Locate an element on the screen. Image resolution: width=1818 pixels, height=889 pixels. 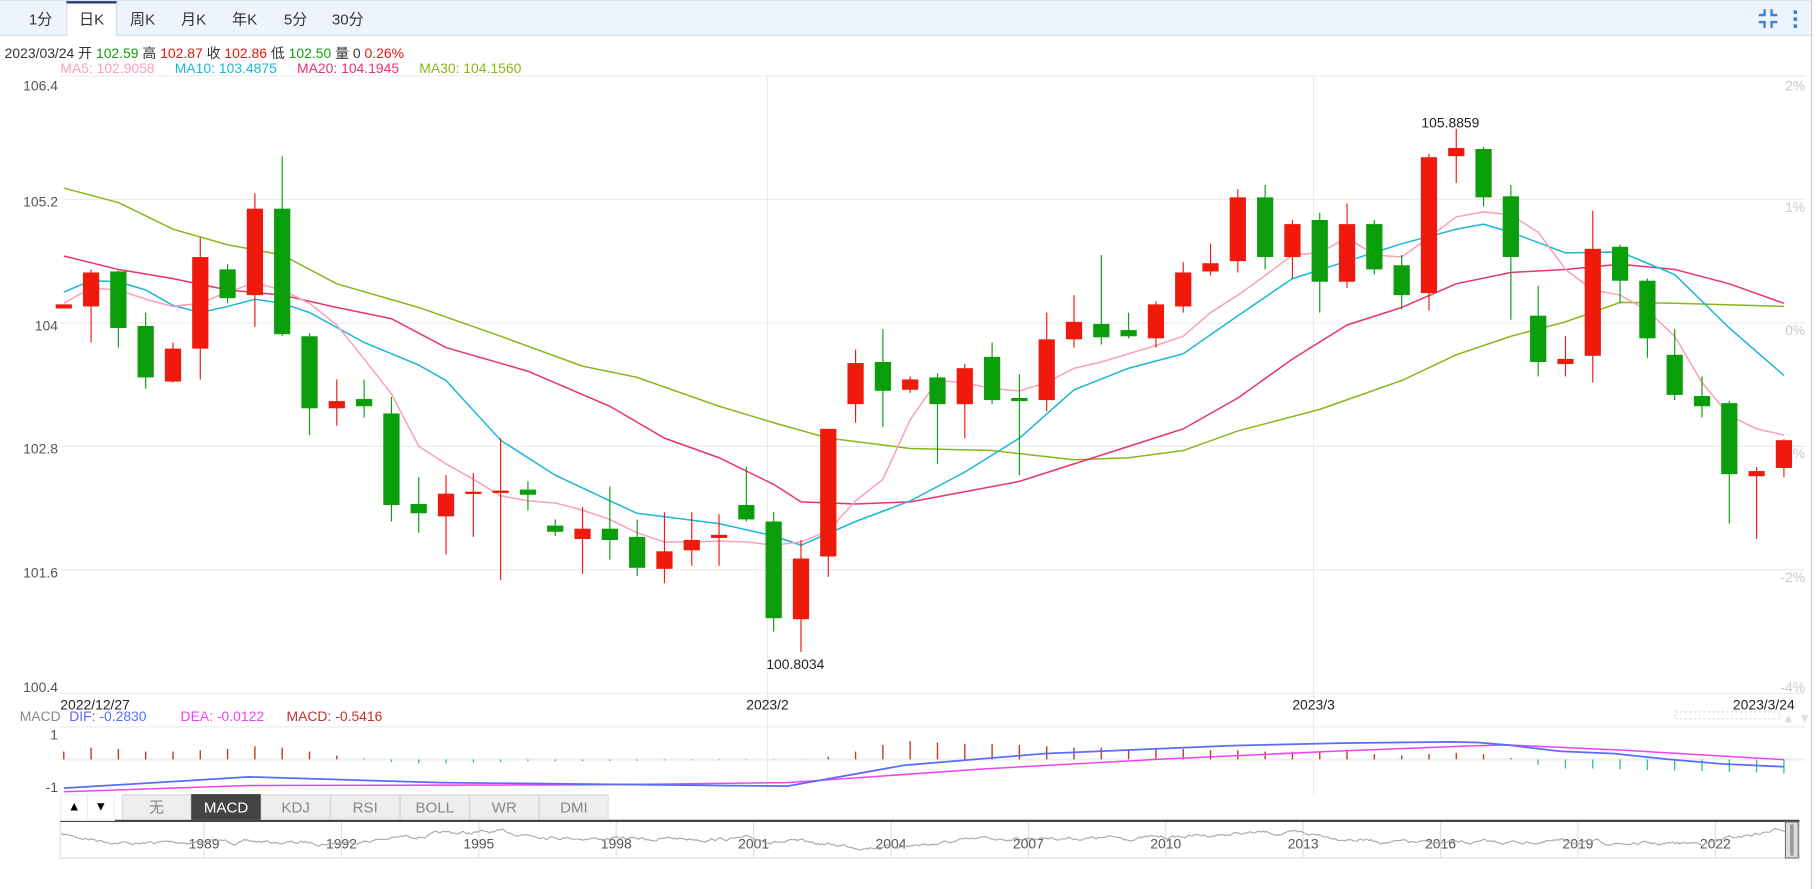
indicator-tab-dmi: DMI is located at coordinates (574, 807).